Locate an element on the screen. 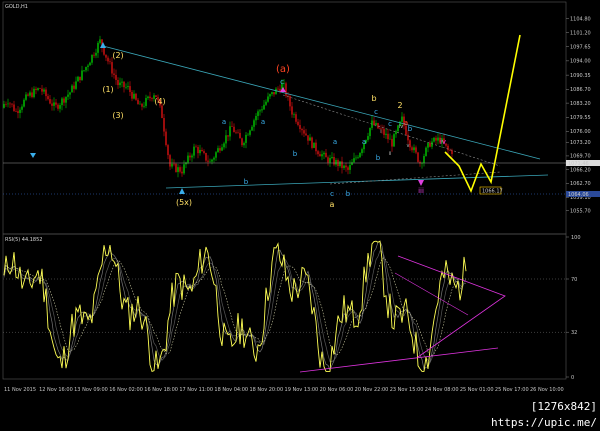  rsi-y-tick-label: 0 is located at coordinates (572, 378).